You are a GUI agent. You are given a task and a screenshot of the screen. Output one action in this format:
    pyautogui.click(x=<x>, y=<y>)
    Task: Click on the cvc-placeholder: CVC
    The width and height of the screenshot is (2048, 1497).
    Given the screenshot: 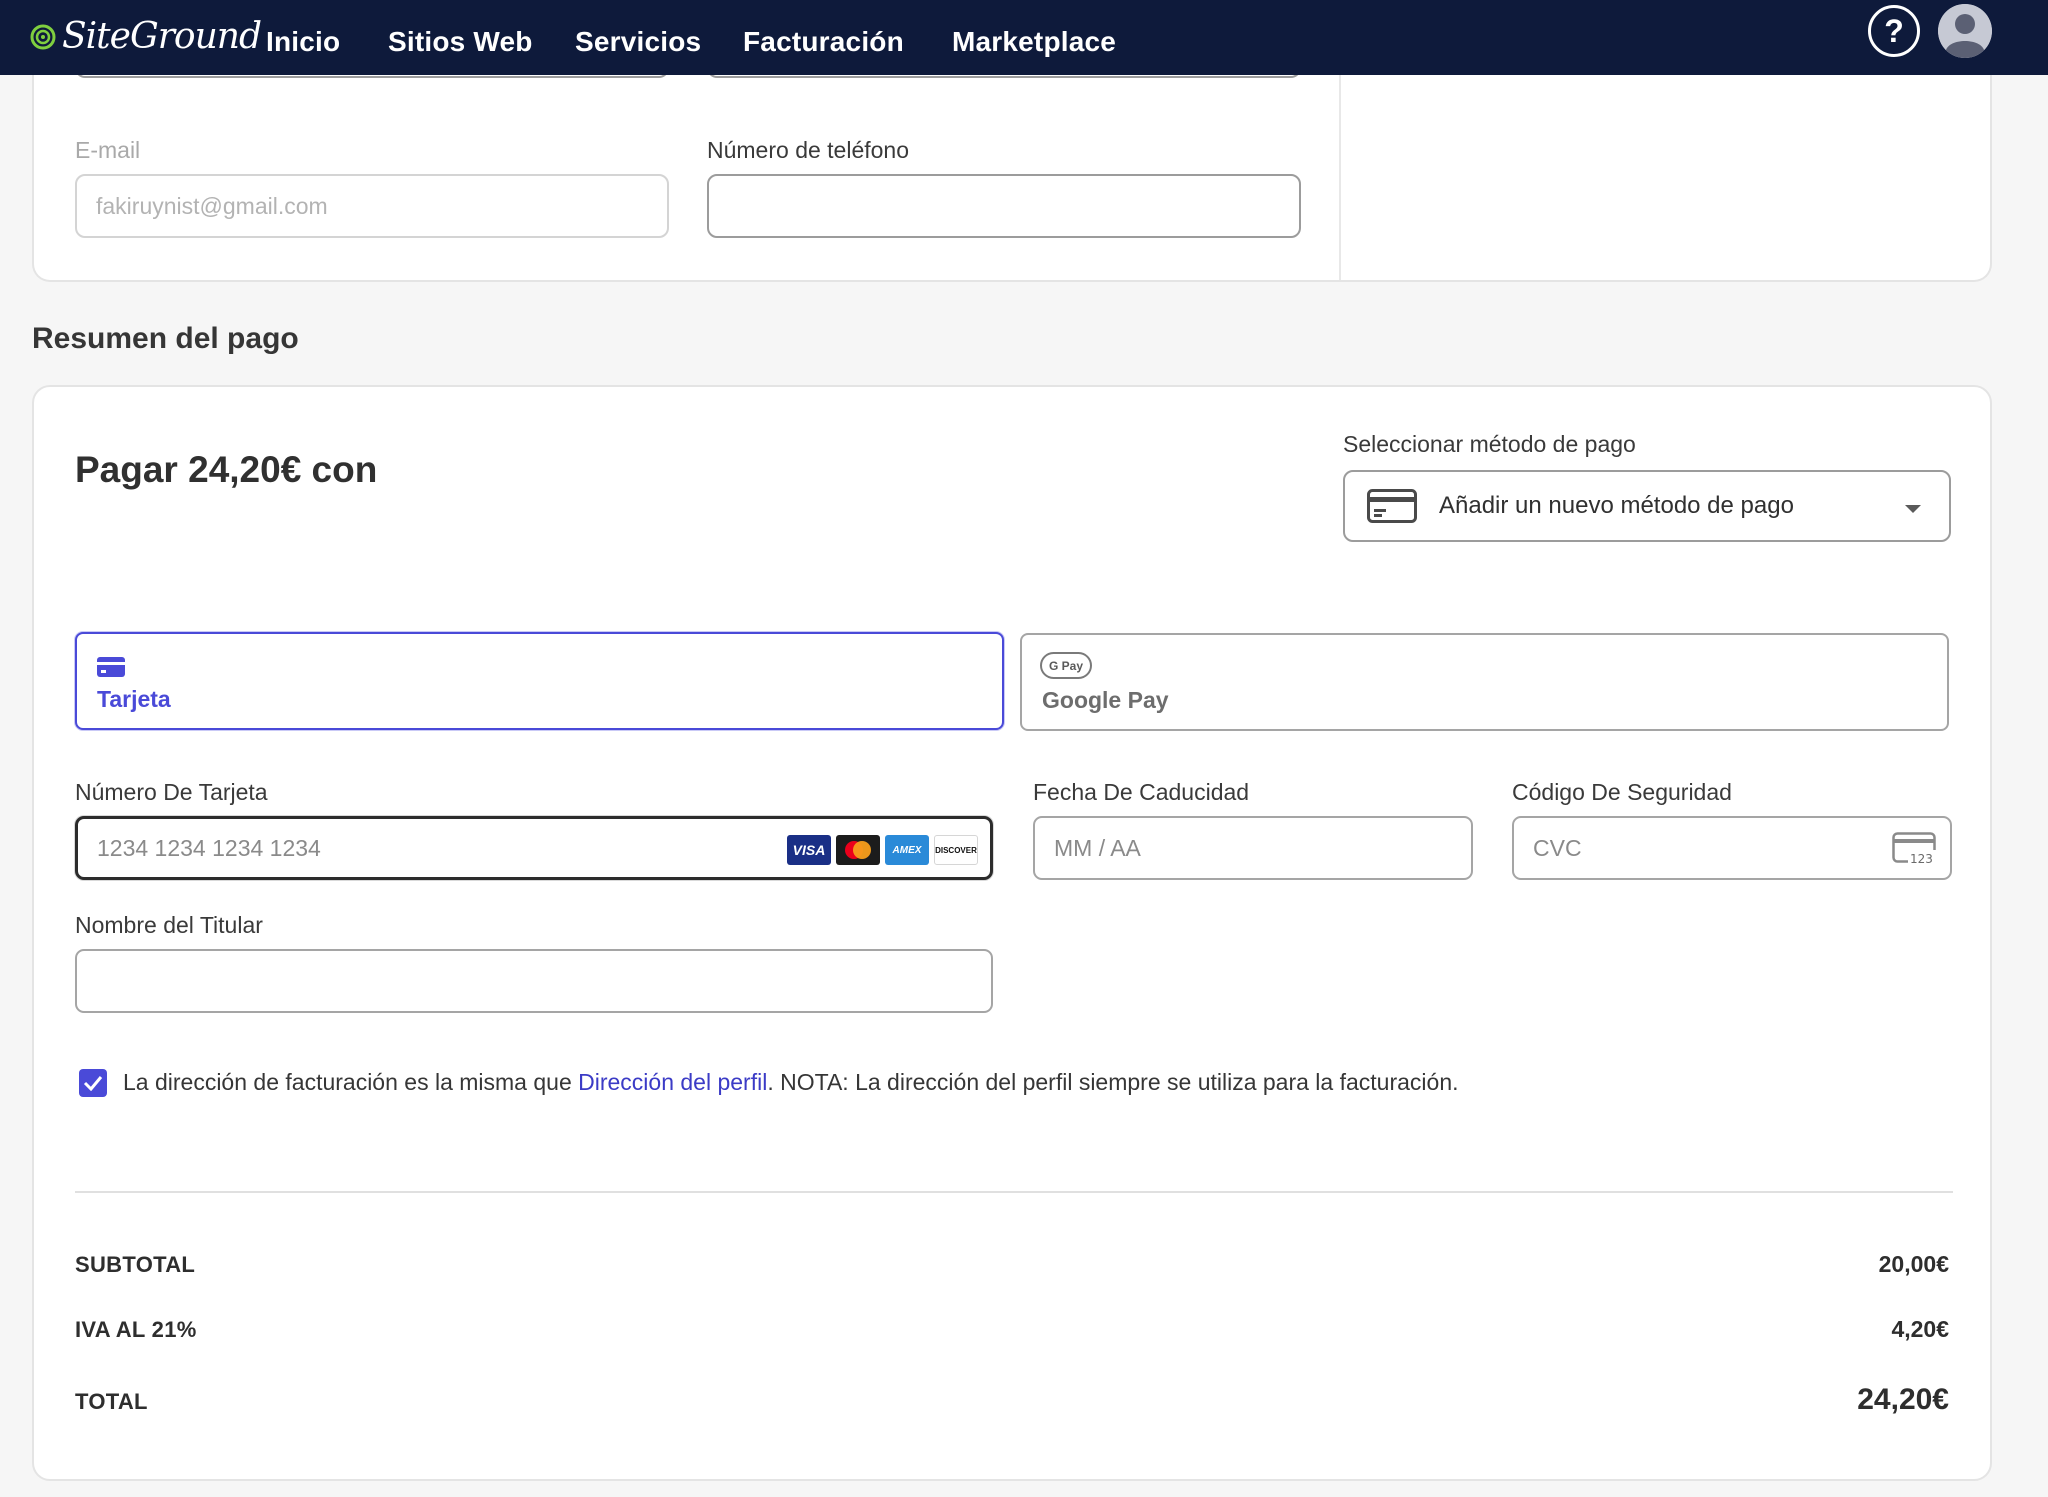 What is the action you would take?
    pyautogui.click(x=1557, y=847)
    